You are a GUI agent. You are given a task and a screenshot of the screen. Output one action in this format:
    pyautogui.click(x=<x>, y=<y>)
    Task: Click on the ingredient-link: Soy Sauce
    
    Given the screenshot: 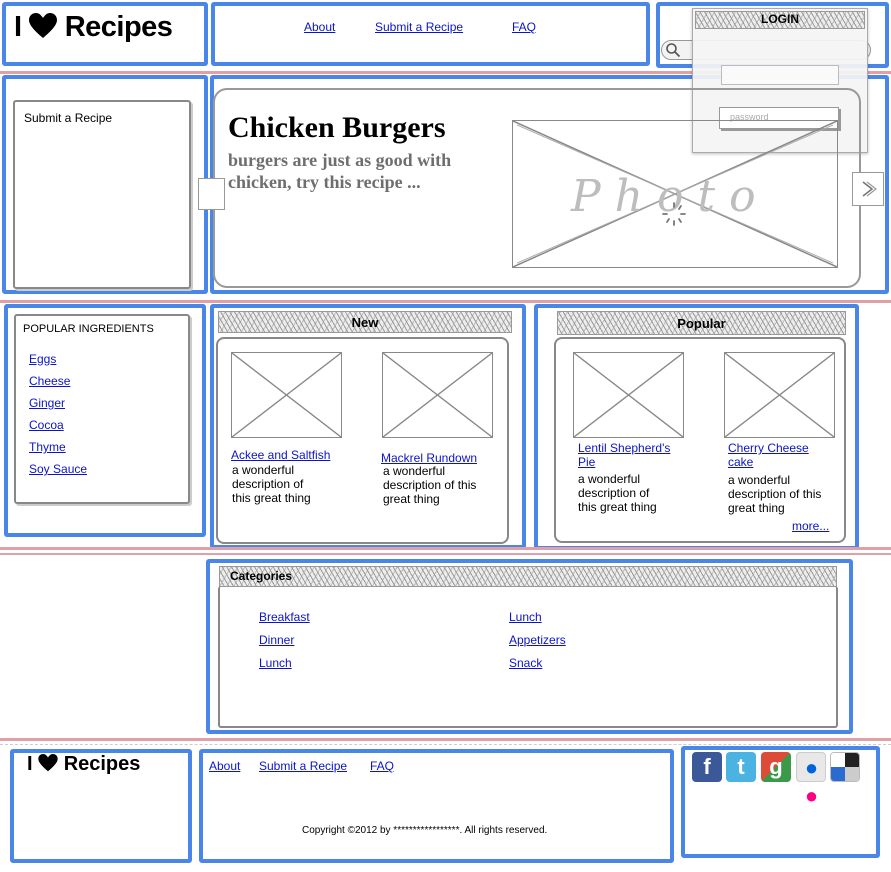 What is the action you would take?
    pyautogui.click(x=58, y=469)
    